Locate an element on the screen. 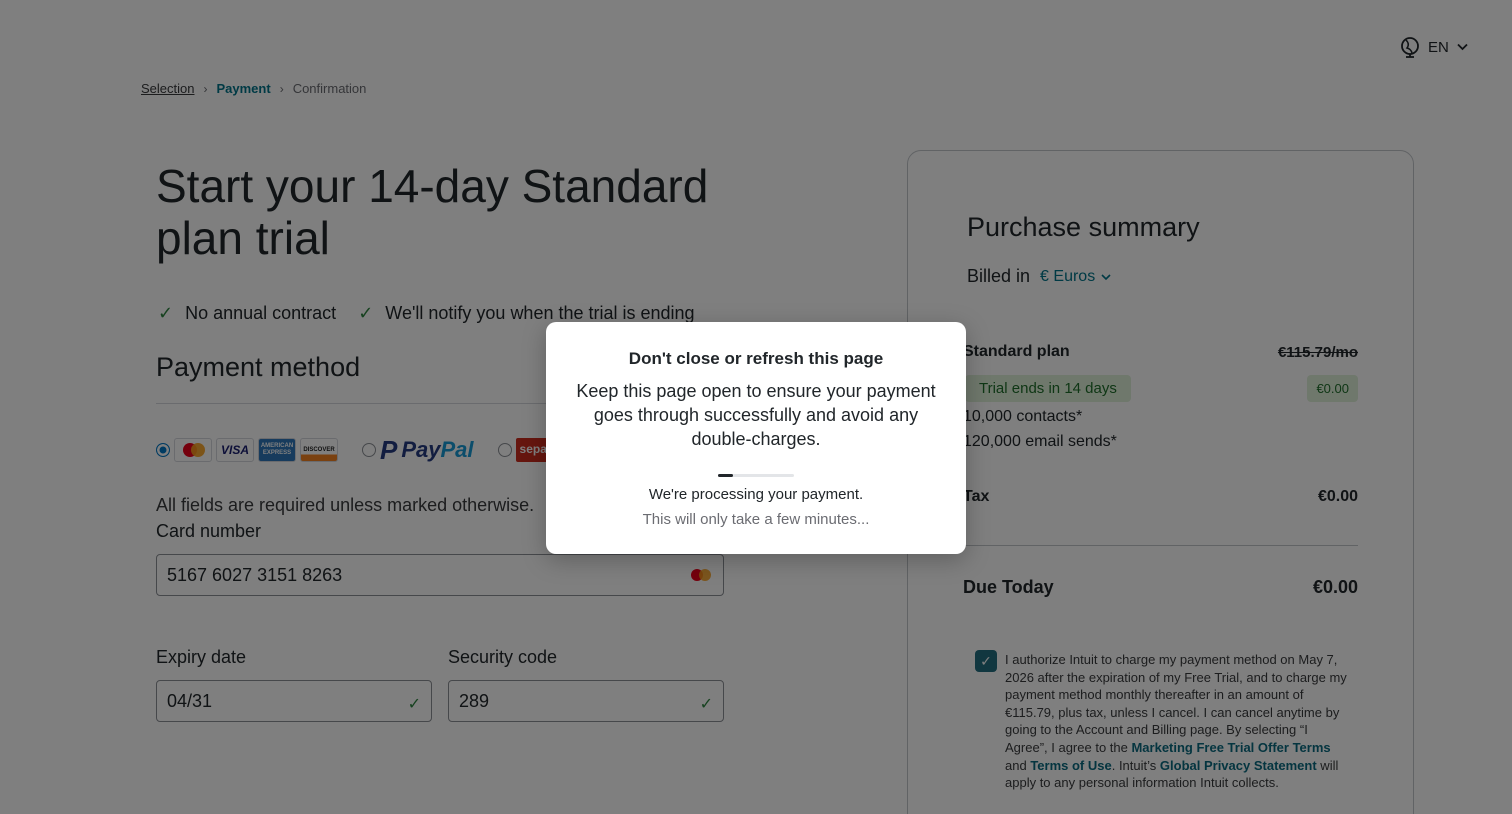 The width and height of the screenshot is (1512, 814). progress-bar is located at coordinates (756, 475).